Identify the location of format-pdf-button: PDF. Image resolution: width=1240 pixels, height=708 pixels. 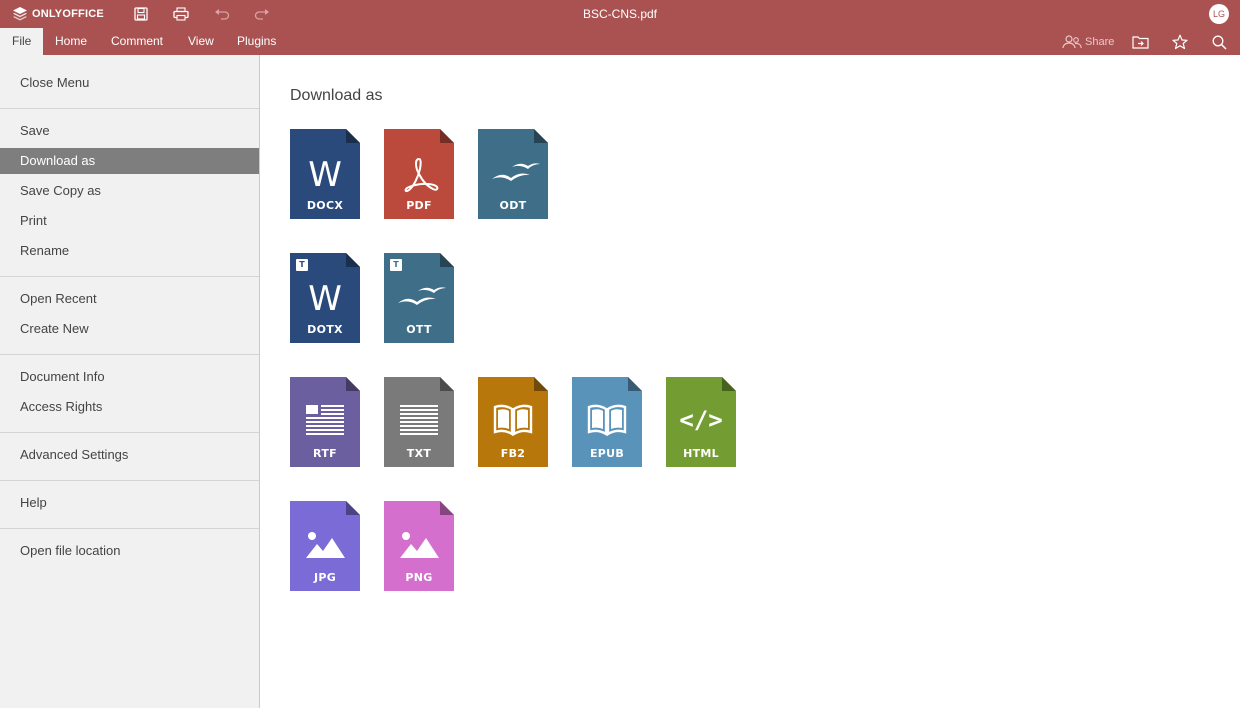
(419, 174).